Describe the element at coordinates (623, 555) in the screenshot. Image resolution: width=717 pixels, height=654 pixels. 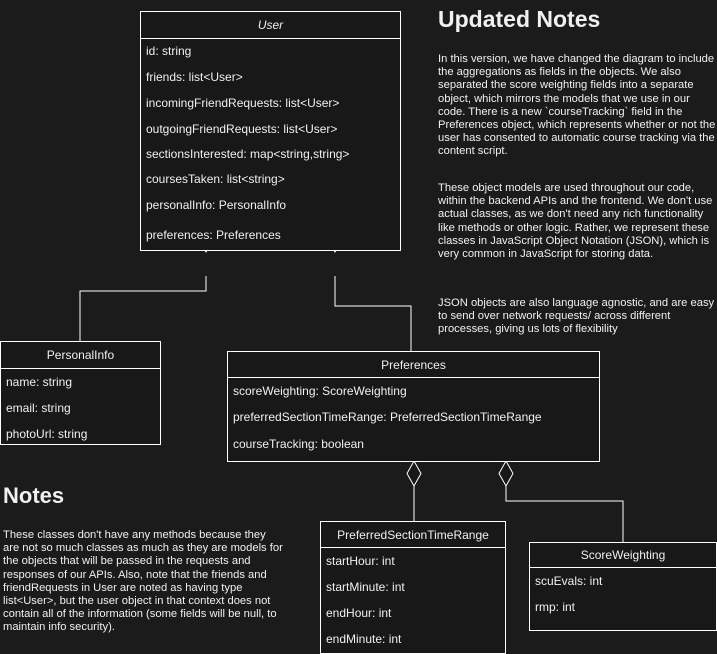
I see `class-title: ScoreWeighting` at that location.